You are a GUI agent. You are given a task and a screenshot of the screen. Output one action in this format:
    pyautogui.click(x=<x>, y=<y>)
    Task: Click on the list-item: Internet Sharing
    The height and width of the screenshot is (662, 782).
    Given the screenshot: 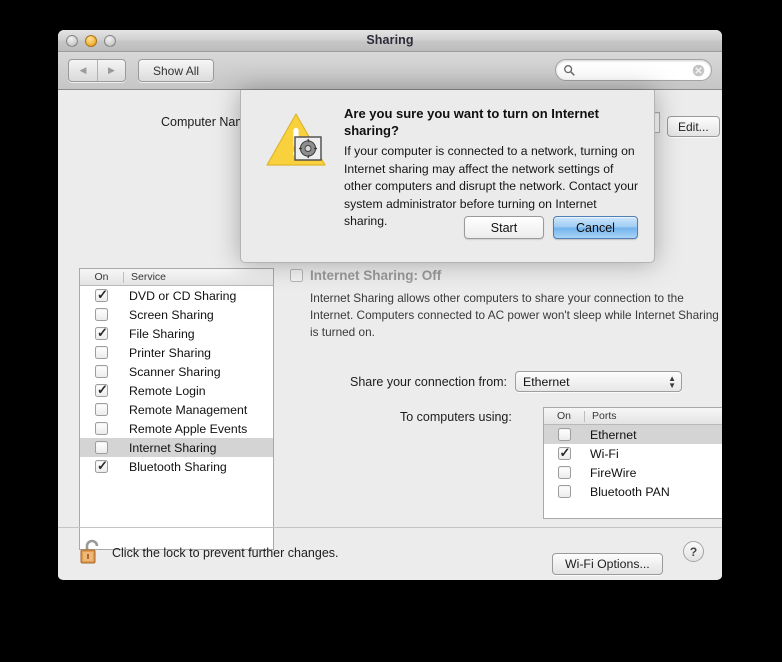 What is the action you would take?
    pyautogui.click(x=176, y=447)
    